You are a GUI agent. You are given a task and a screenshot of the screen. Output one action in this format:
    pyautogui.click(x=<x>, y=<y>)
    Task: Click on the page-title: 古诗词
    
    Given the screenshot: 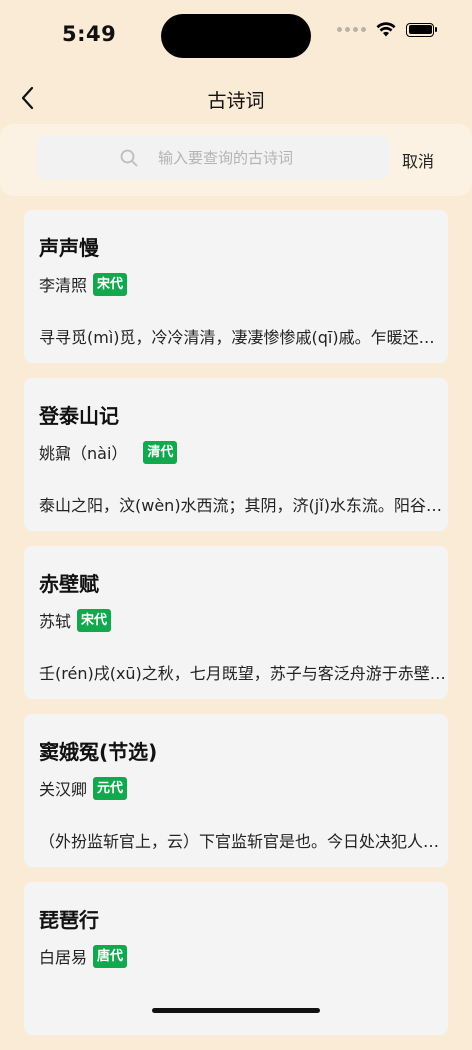 What is the action you would take?
    pyautogui.click(x=236, y=101)
    